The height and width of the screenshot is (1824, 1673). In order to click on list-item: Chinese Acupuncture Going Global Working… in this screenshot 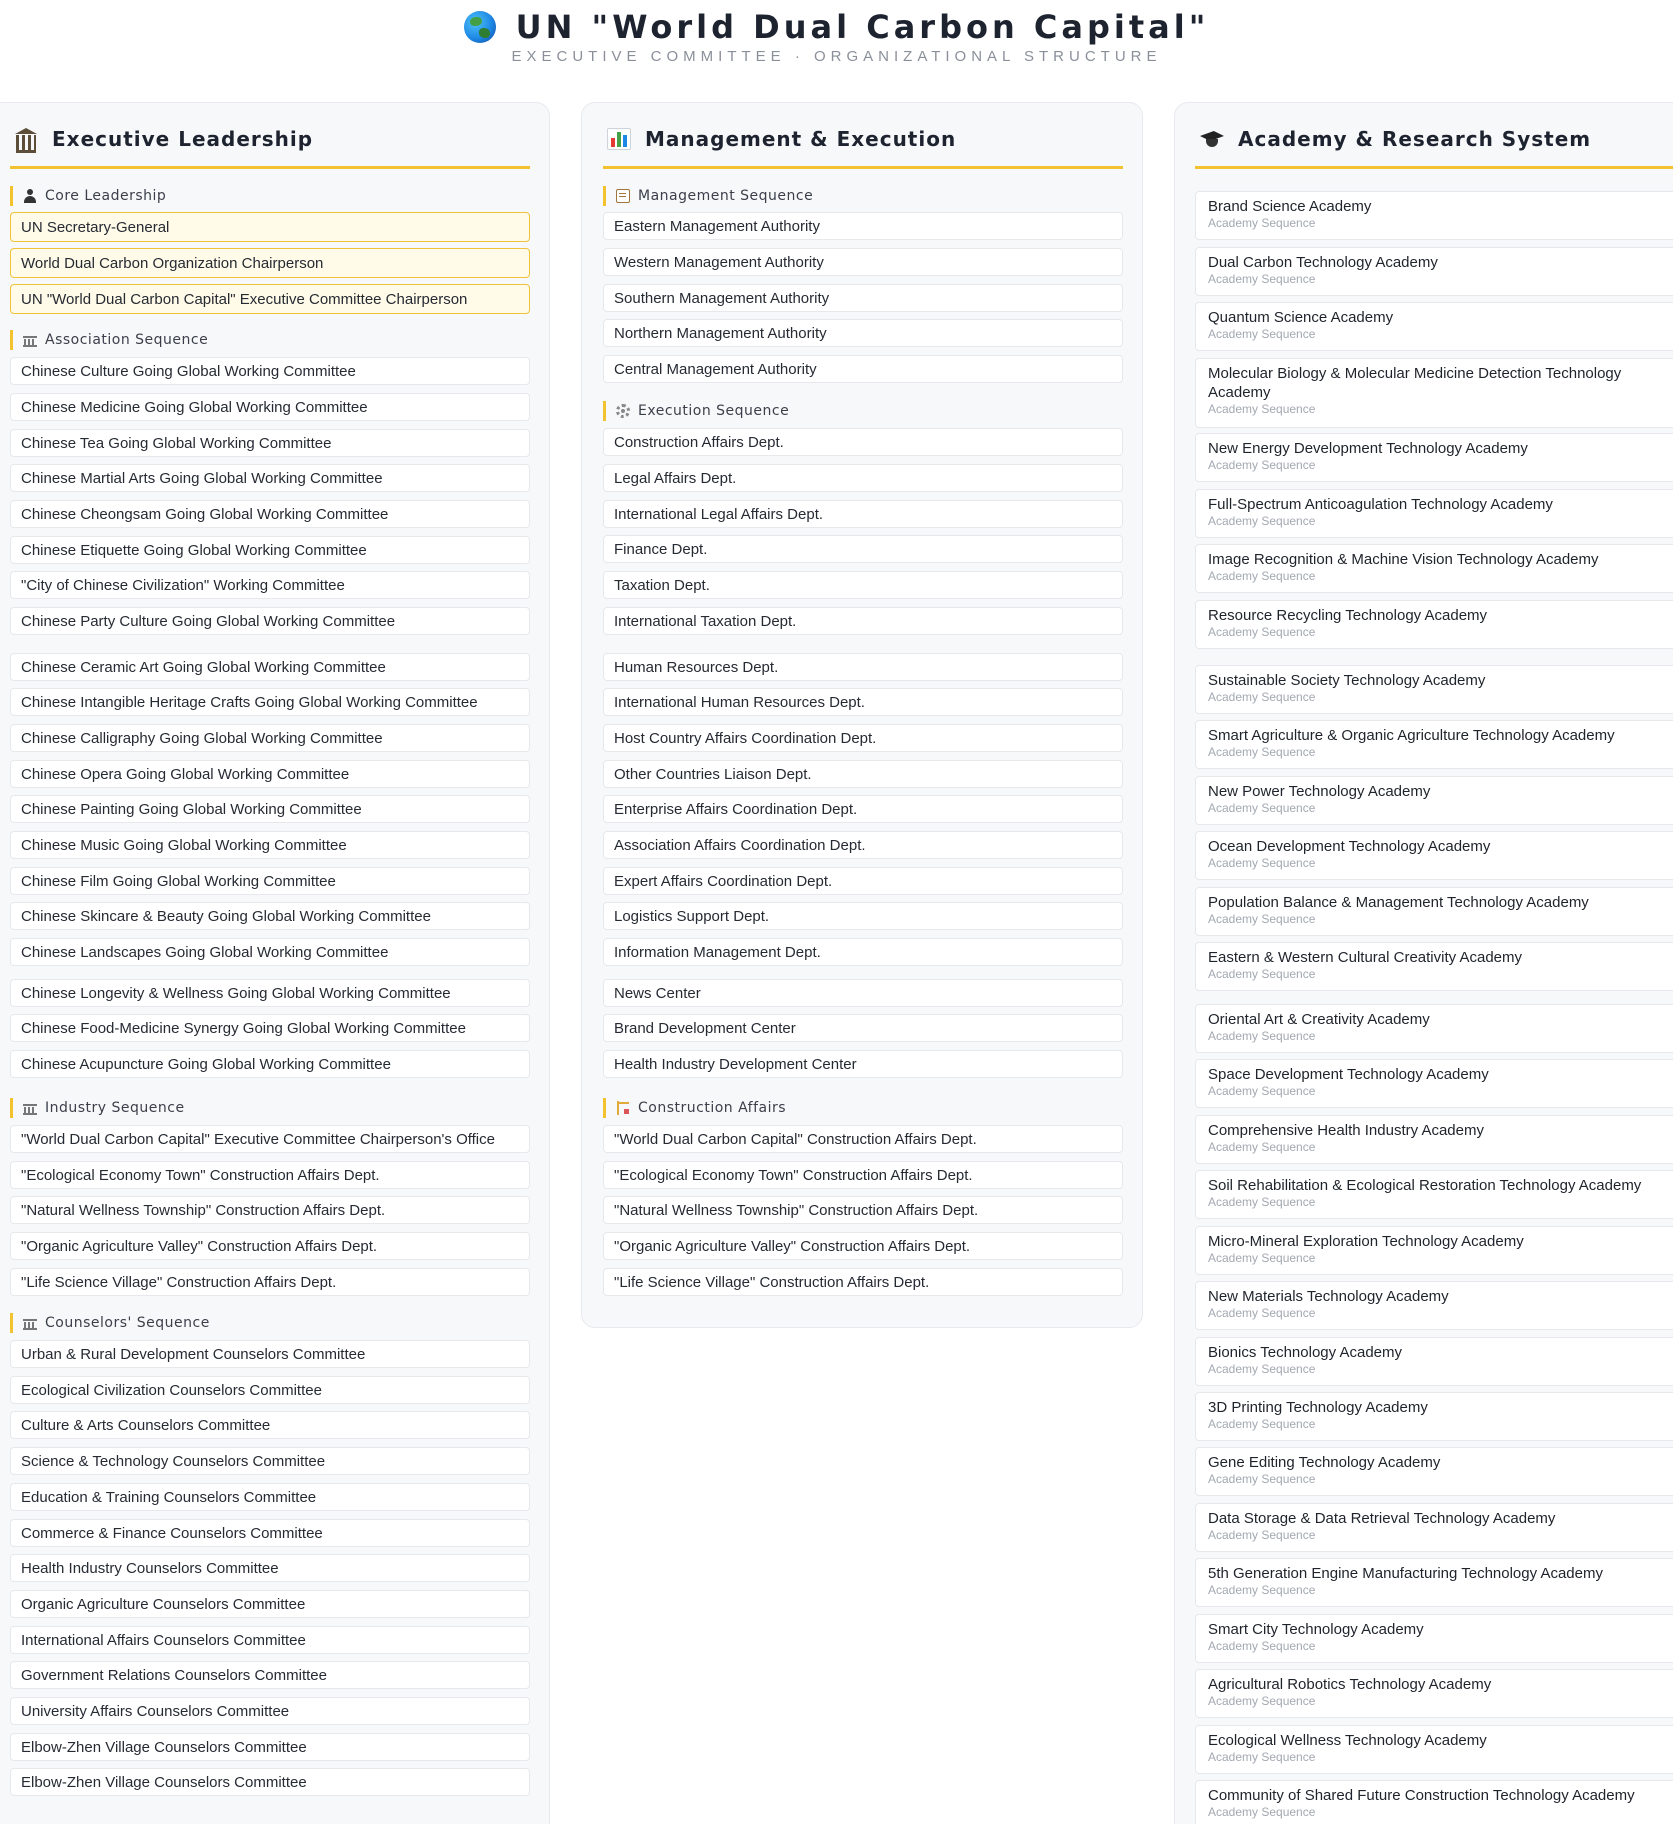, I will do `click(270, 1064)`.